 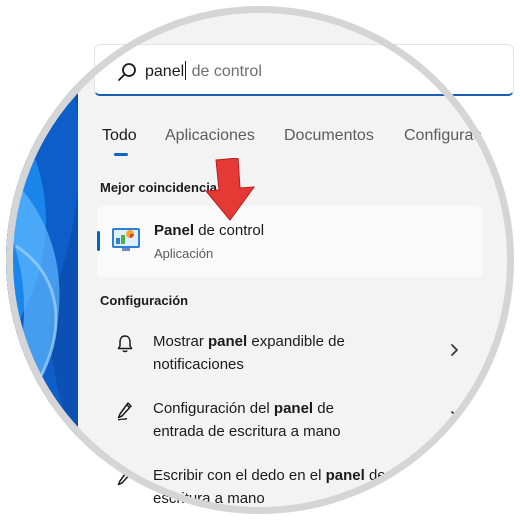 What do you see at coordinates (165, 71) in the screenshot?
I see `search-typed-text: panel` at bounding box center [165, 71].